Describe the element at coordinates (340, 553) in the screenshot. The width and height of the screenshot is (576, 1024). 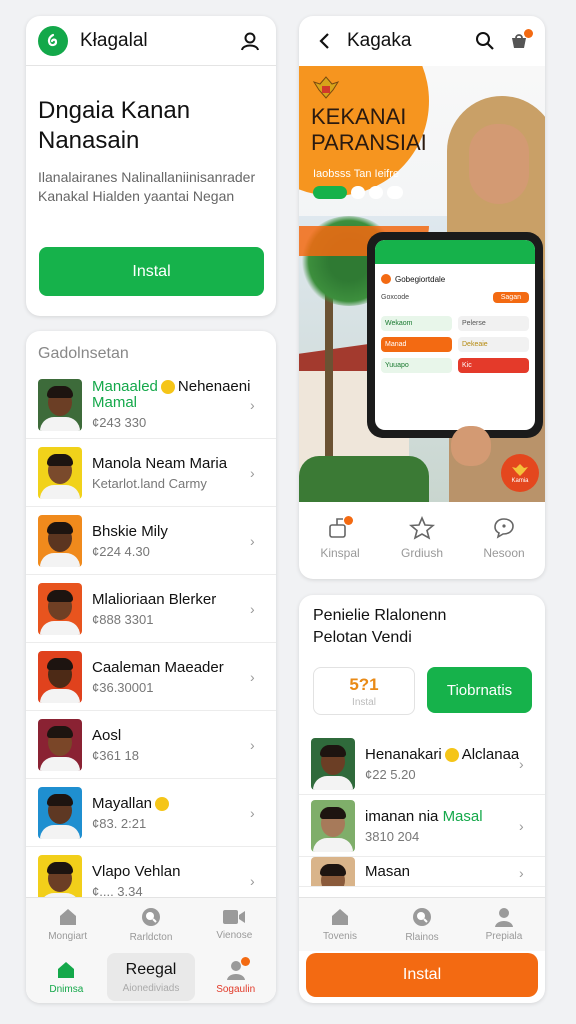
I see `action-label: Kinspal` at that location.